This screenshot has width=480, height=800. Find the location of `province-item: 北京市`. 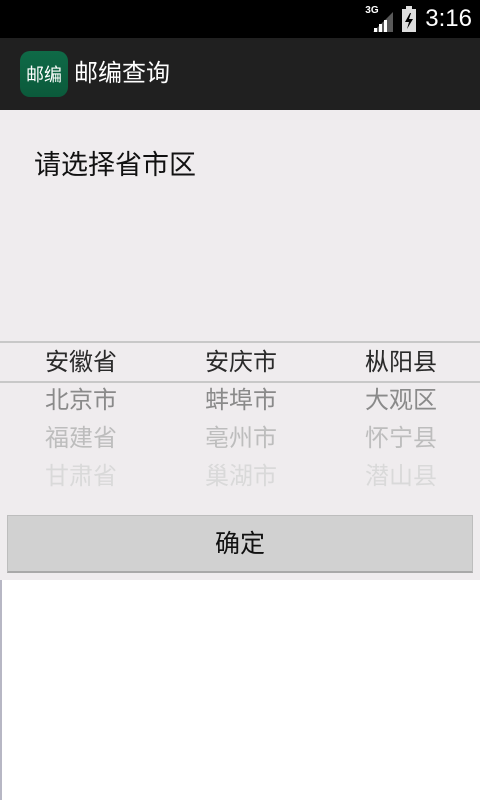

province-item: 北京市 is located at coordinates (81, 400).